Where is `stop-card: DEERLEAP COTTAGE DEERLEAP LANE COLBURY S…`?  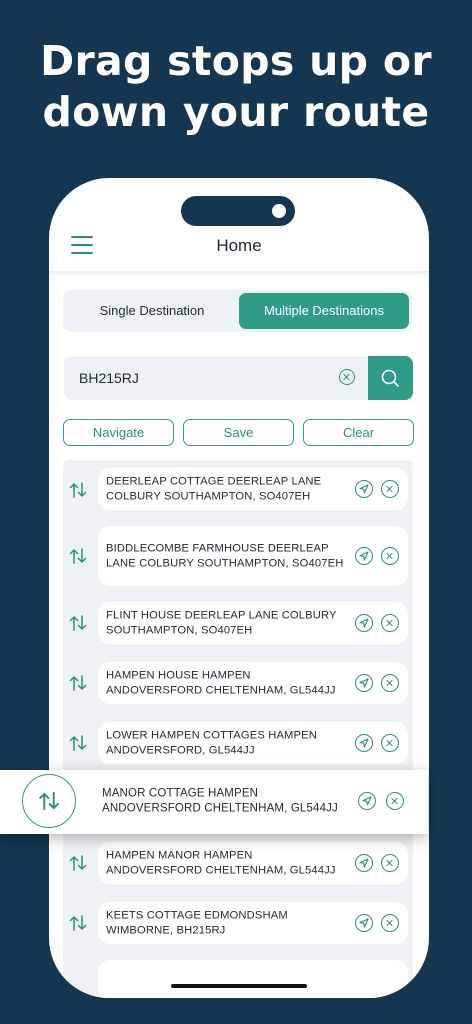
stop-card: DEERLEAP COTTAGE DEERLEAP LANE COLBURY S… is located at coordinates (253, 489).